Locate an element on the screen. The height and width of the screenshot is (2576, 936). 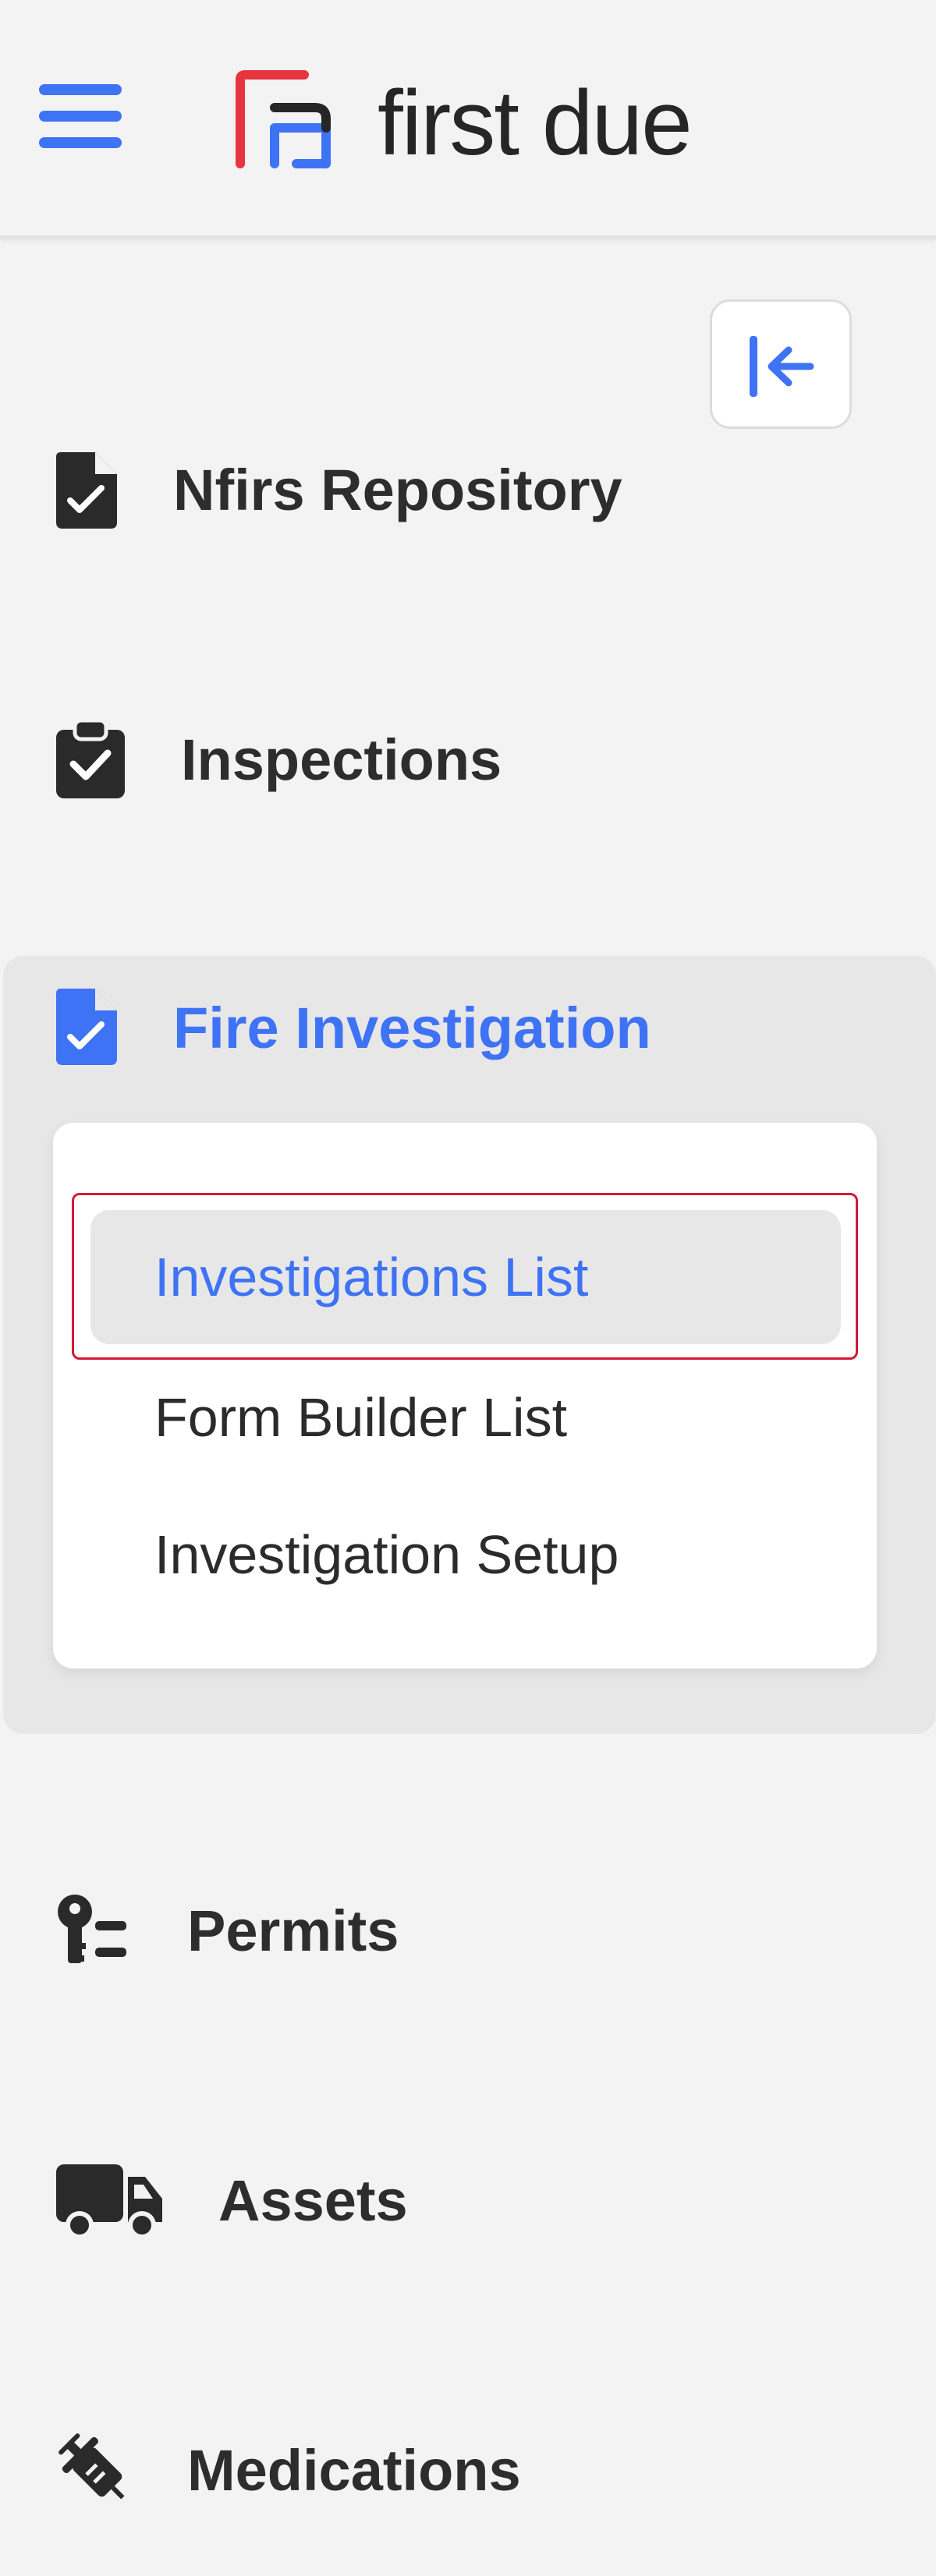
sidebar-item-label: Medications is located at coordinates (354, 2470).